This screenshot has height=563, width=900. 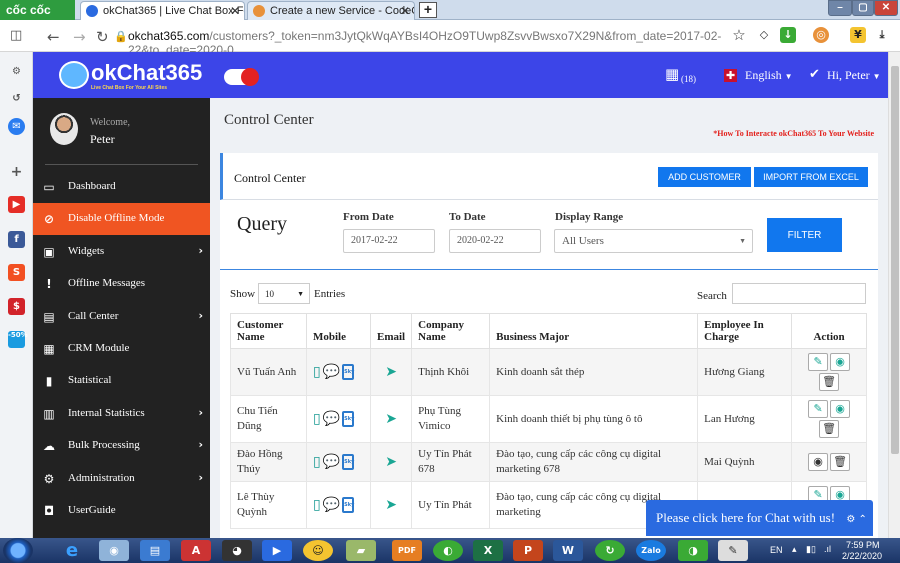 What do you see at coordinates (610, 550) in the screenshot?
I see `refresh-app-icon: ↻` at bounding box center [610, 550].